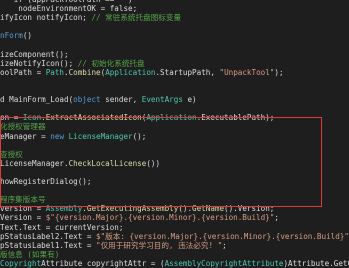 This screenshot has width=349, height=268. Describe the element at coordinates (57, 136) in the screenshot. I see `code-token: new` at that location.